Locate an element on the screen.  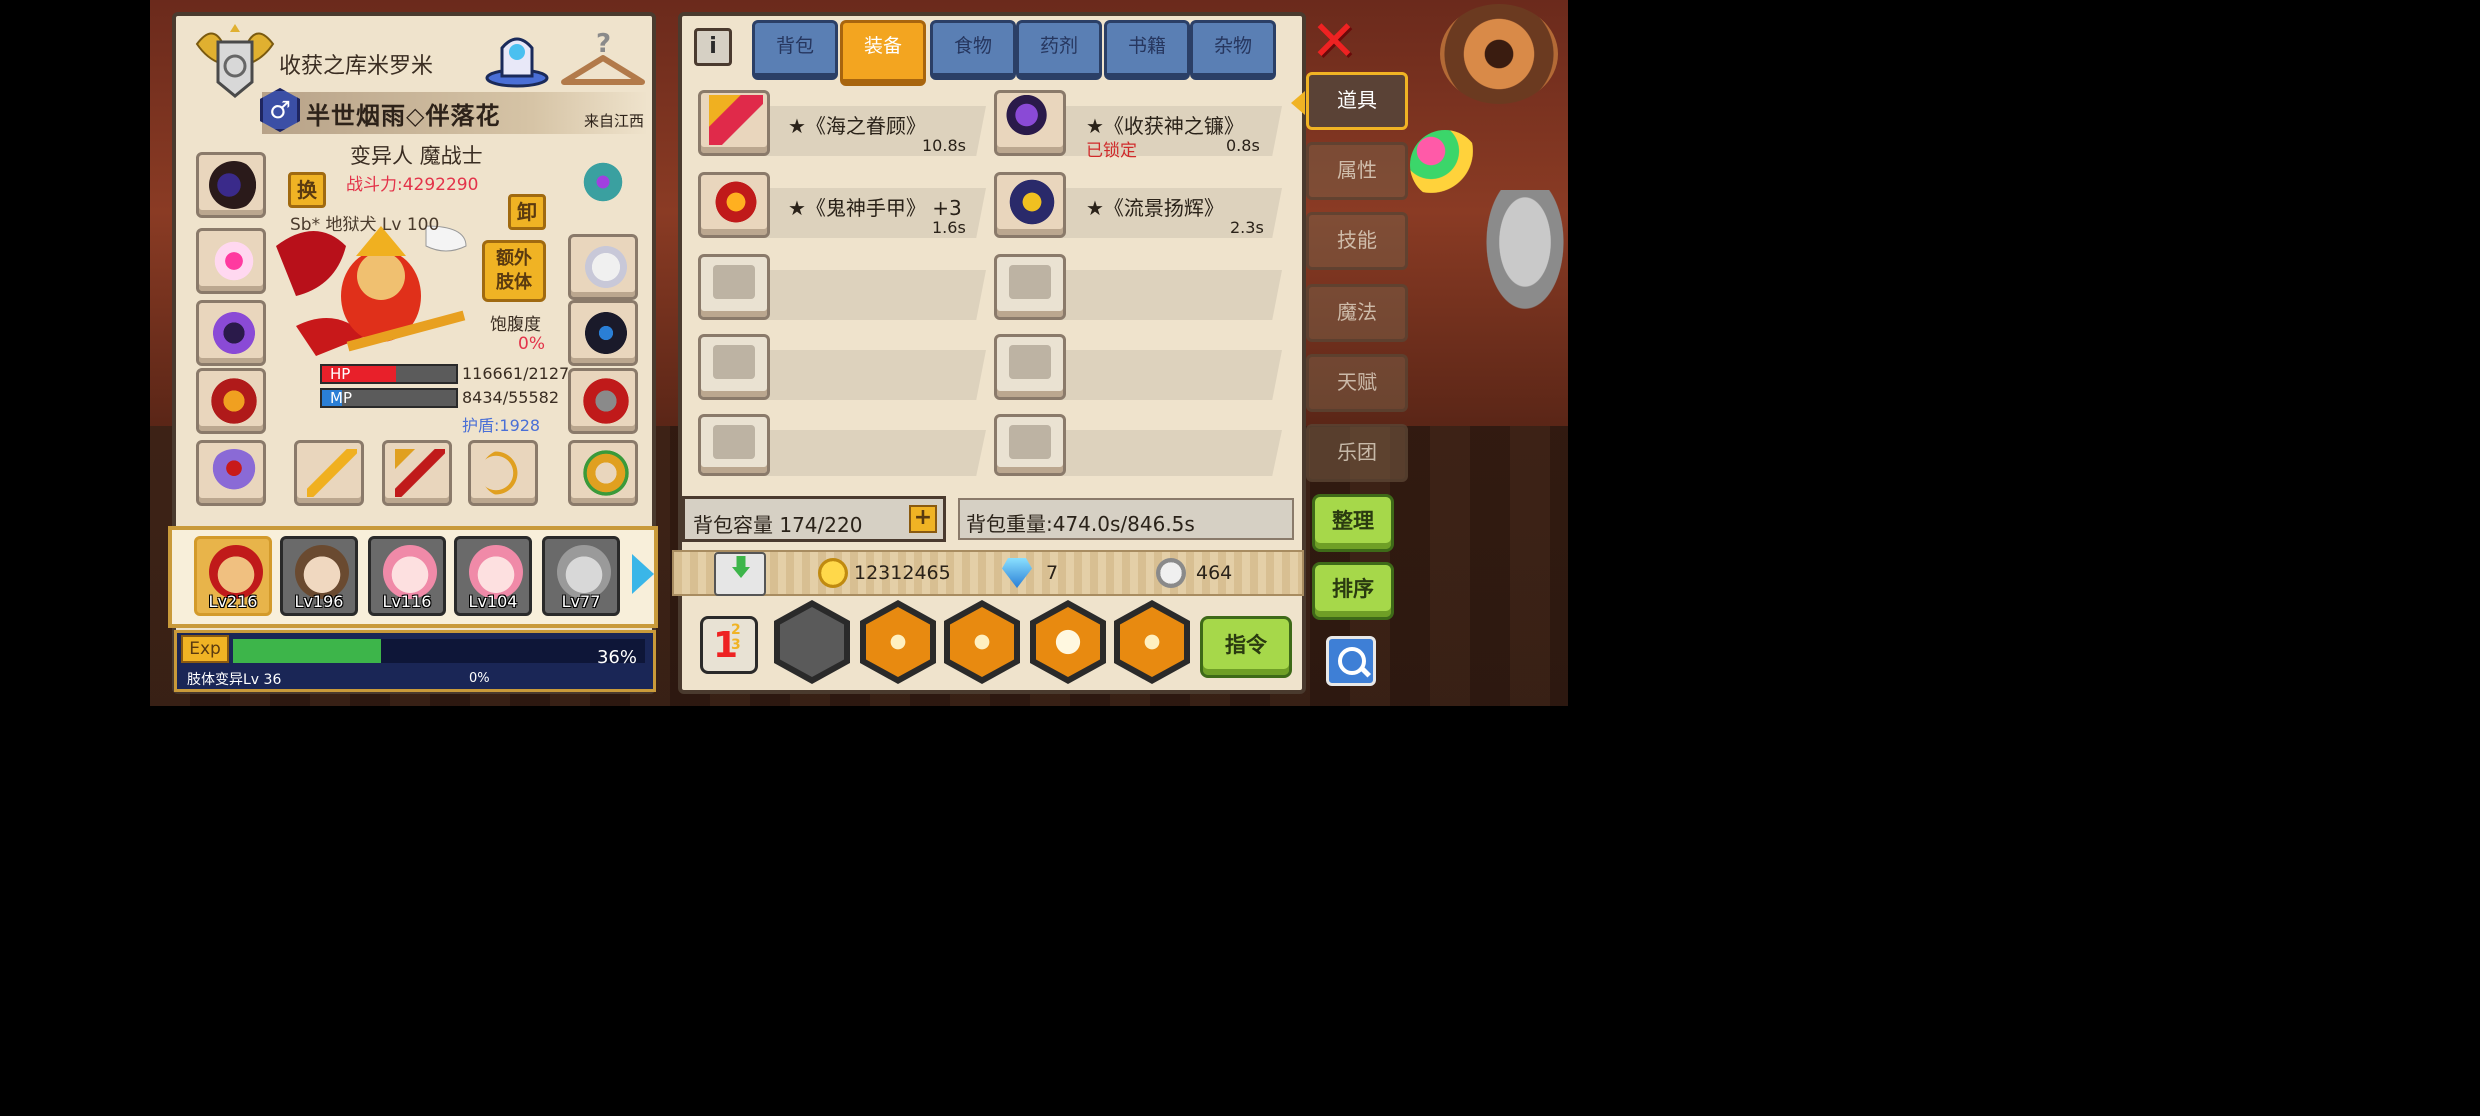
pet-name-label: Sb* 地狱犬 Lv 100 is located at coordinates (365, 225).